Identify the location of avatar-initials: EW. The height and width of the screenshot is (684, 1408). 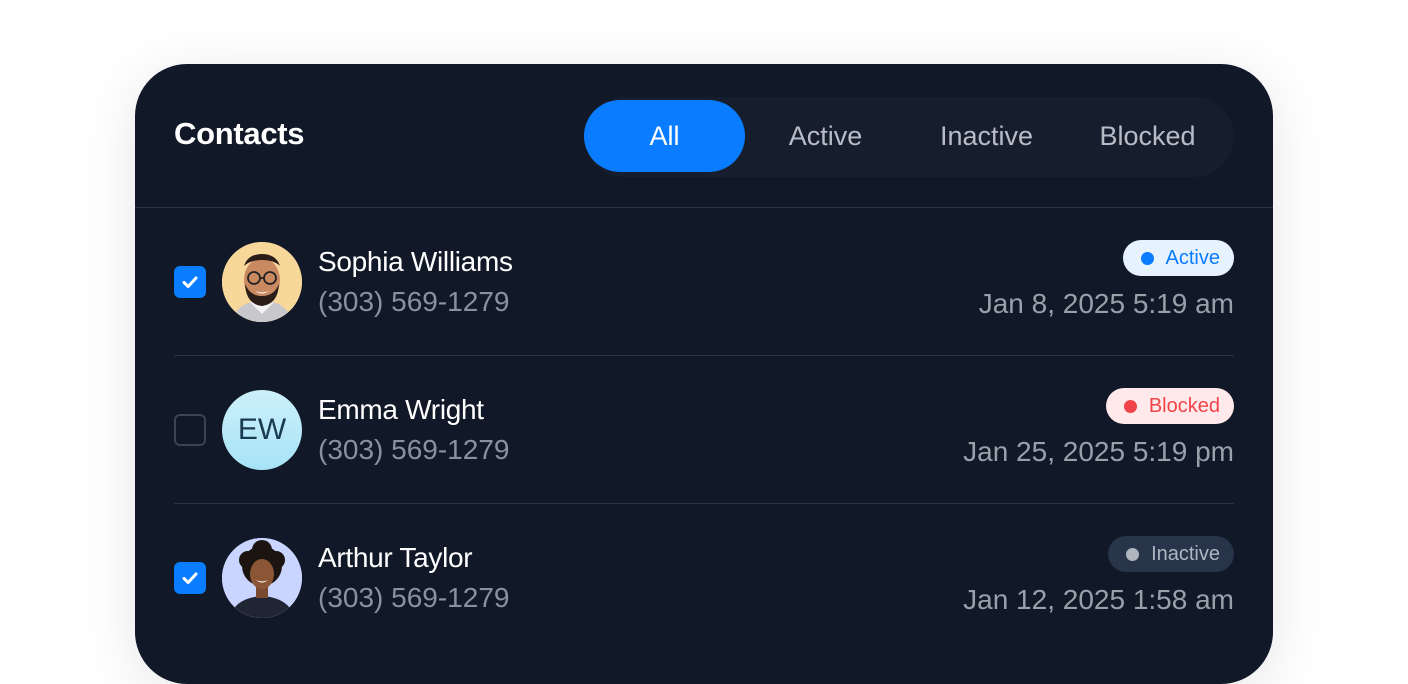
(262, 429).